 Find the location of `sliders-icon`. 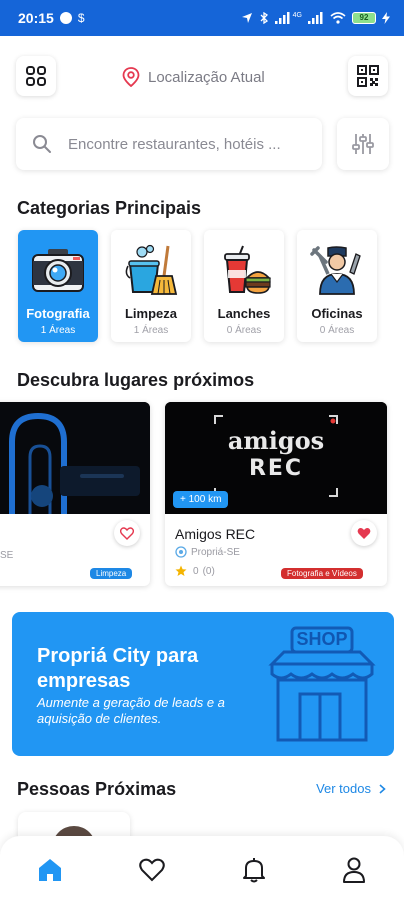

sliders-icon is located at coordinates (363, 144).